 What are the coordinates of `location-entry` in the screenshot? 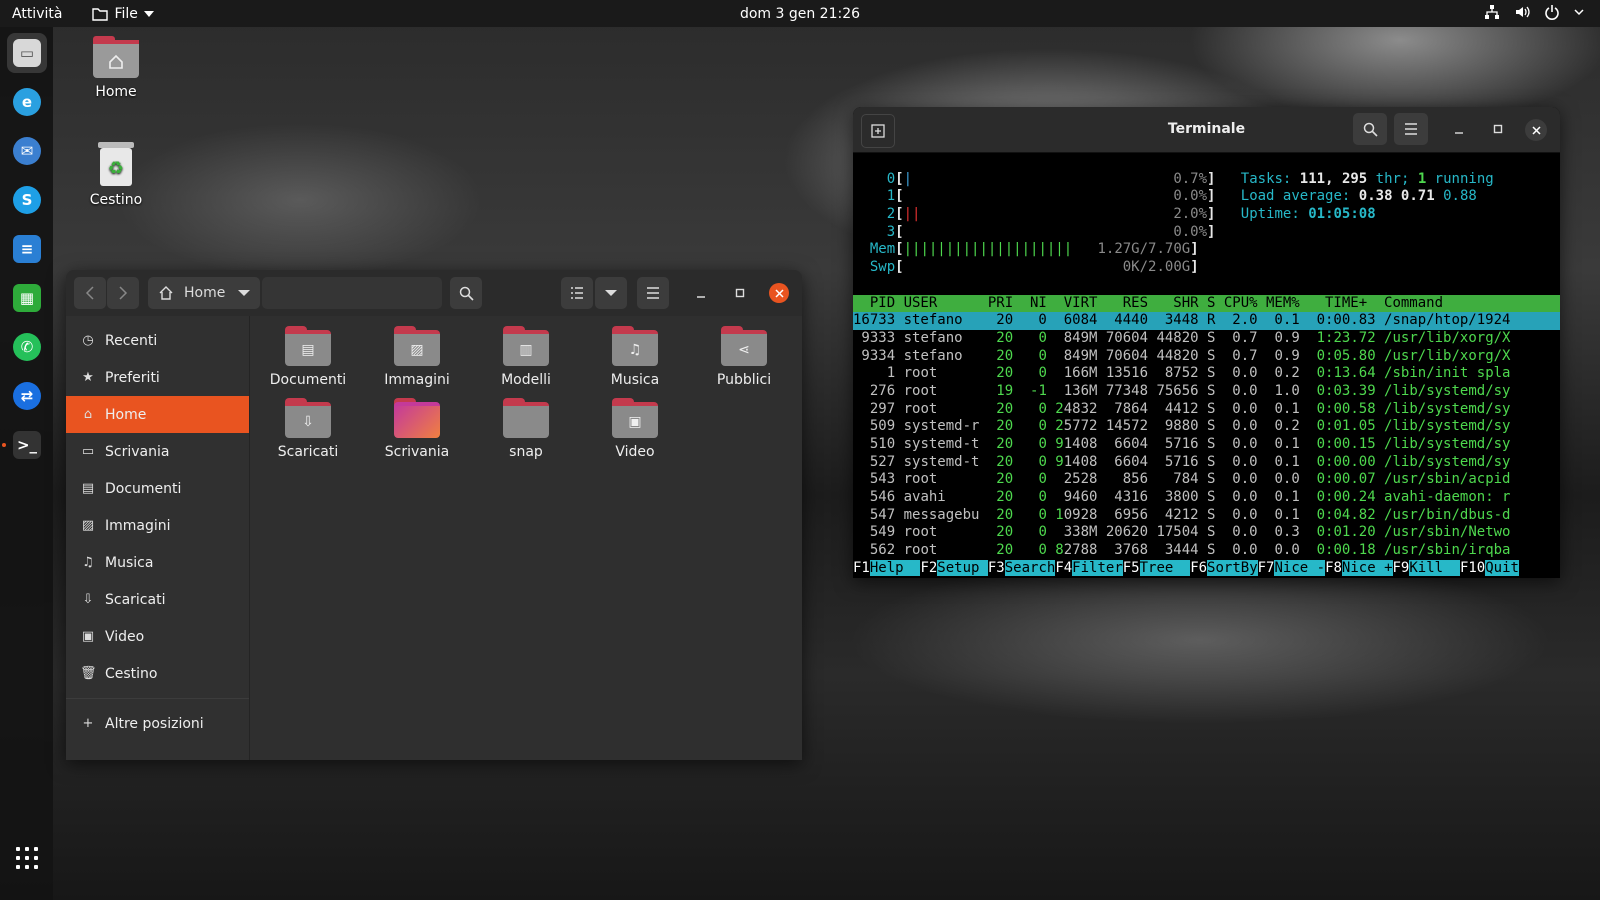 It's located at (352, 293).